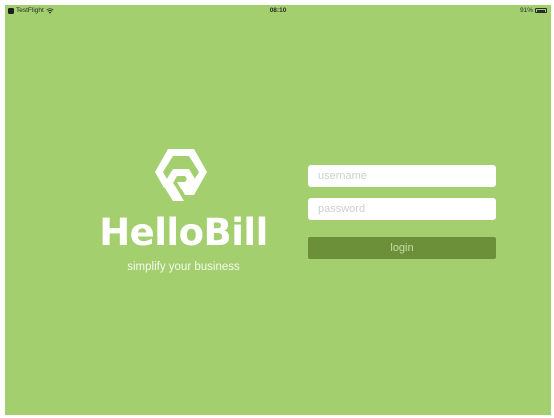 The image size is (554, 418). What do you see at coordinates (533, 10) in the screenshot?
I see `status-bar-right: 91%` at bounding box center [533, 10].